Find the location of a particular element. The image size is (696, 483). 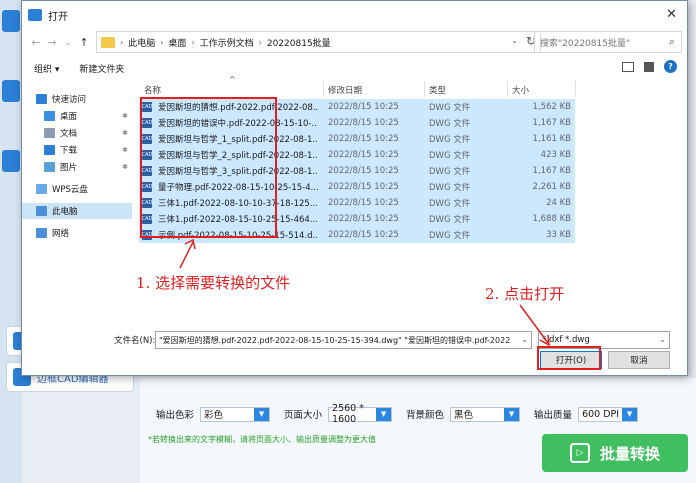

navigation-pane: 快速访问 桌面 ✱ 文档 ✱ 下载 ✱ 图片 ✱ WPS云盘 此电脑 网络 is located at coordinates (77, 200).